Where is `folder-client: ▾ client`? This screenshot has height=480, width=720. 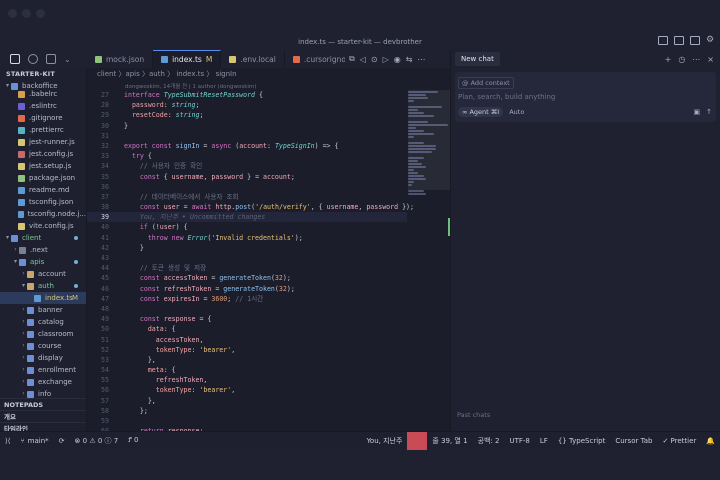
folder-client: ▾ client is located at coordinates (43, 238).